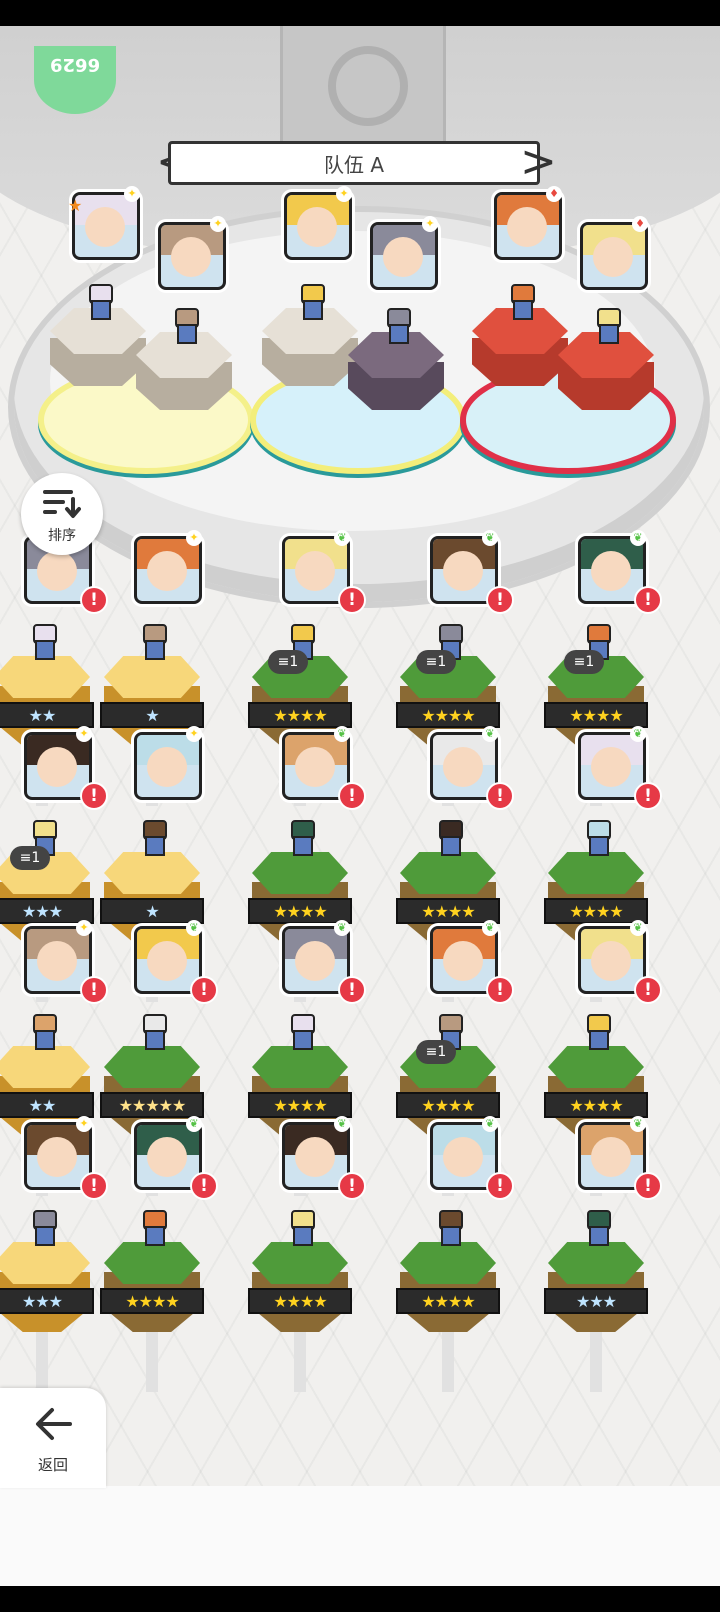 This screenshot has height=1612, width=720. What do you see at coordinates (360, 1536) in the screenshot?
I see `footer-bar` at bounding box center [360, 1536].